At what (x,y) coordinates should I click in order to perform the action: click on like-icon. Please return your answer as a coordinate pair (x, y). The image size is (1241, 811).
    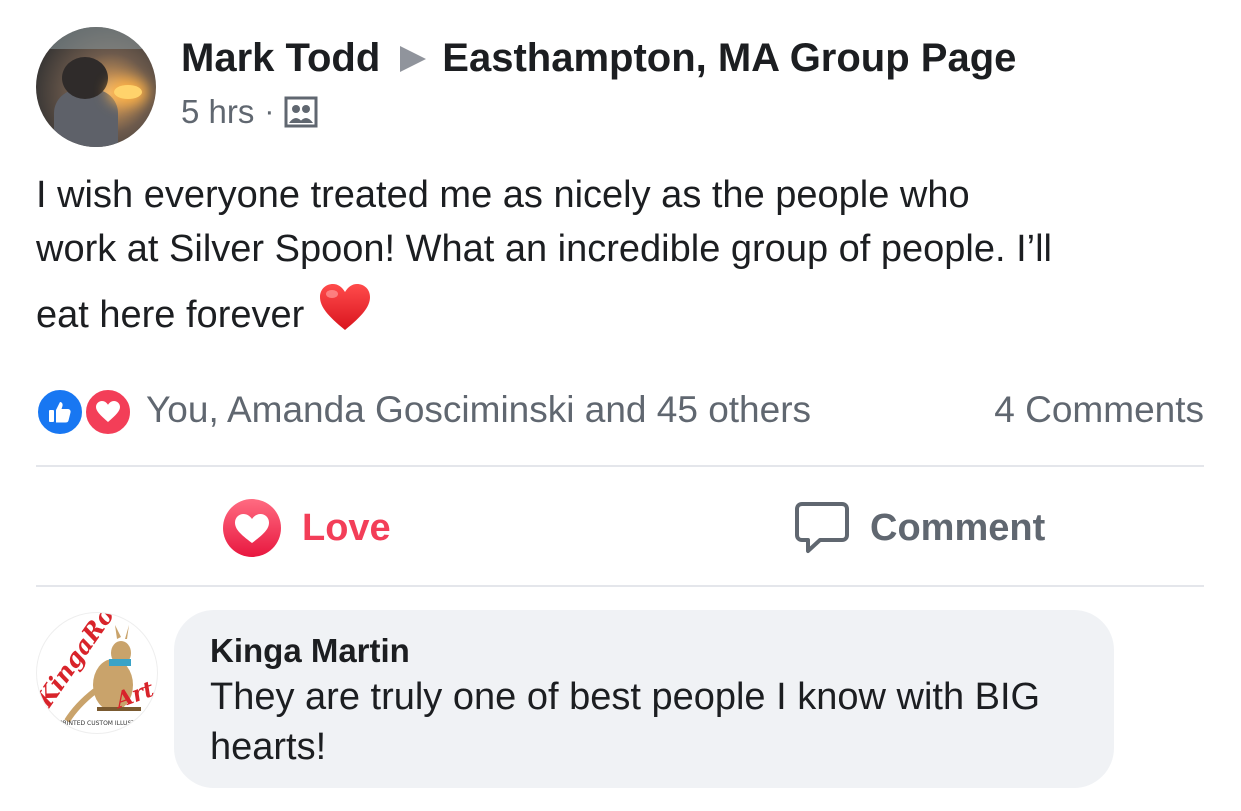
    Looking at the image, I should click on (60, 412).